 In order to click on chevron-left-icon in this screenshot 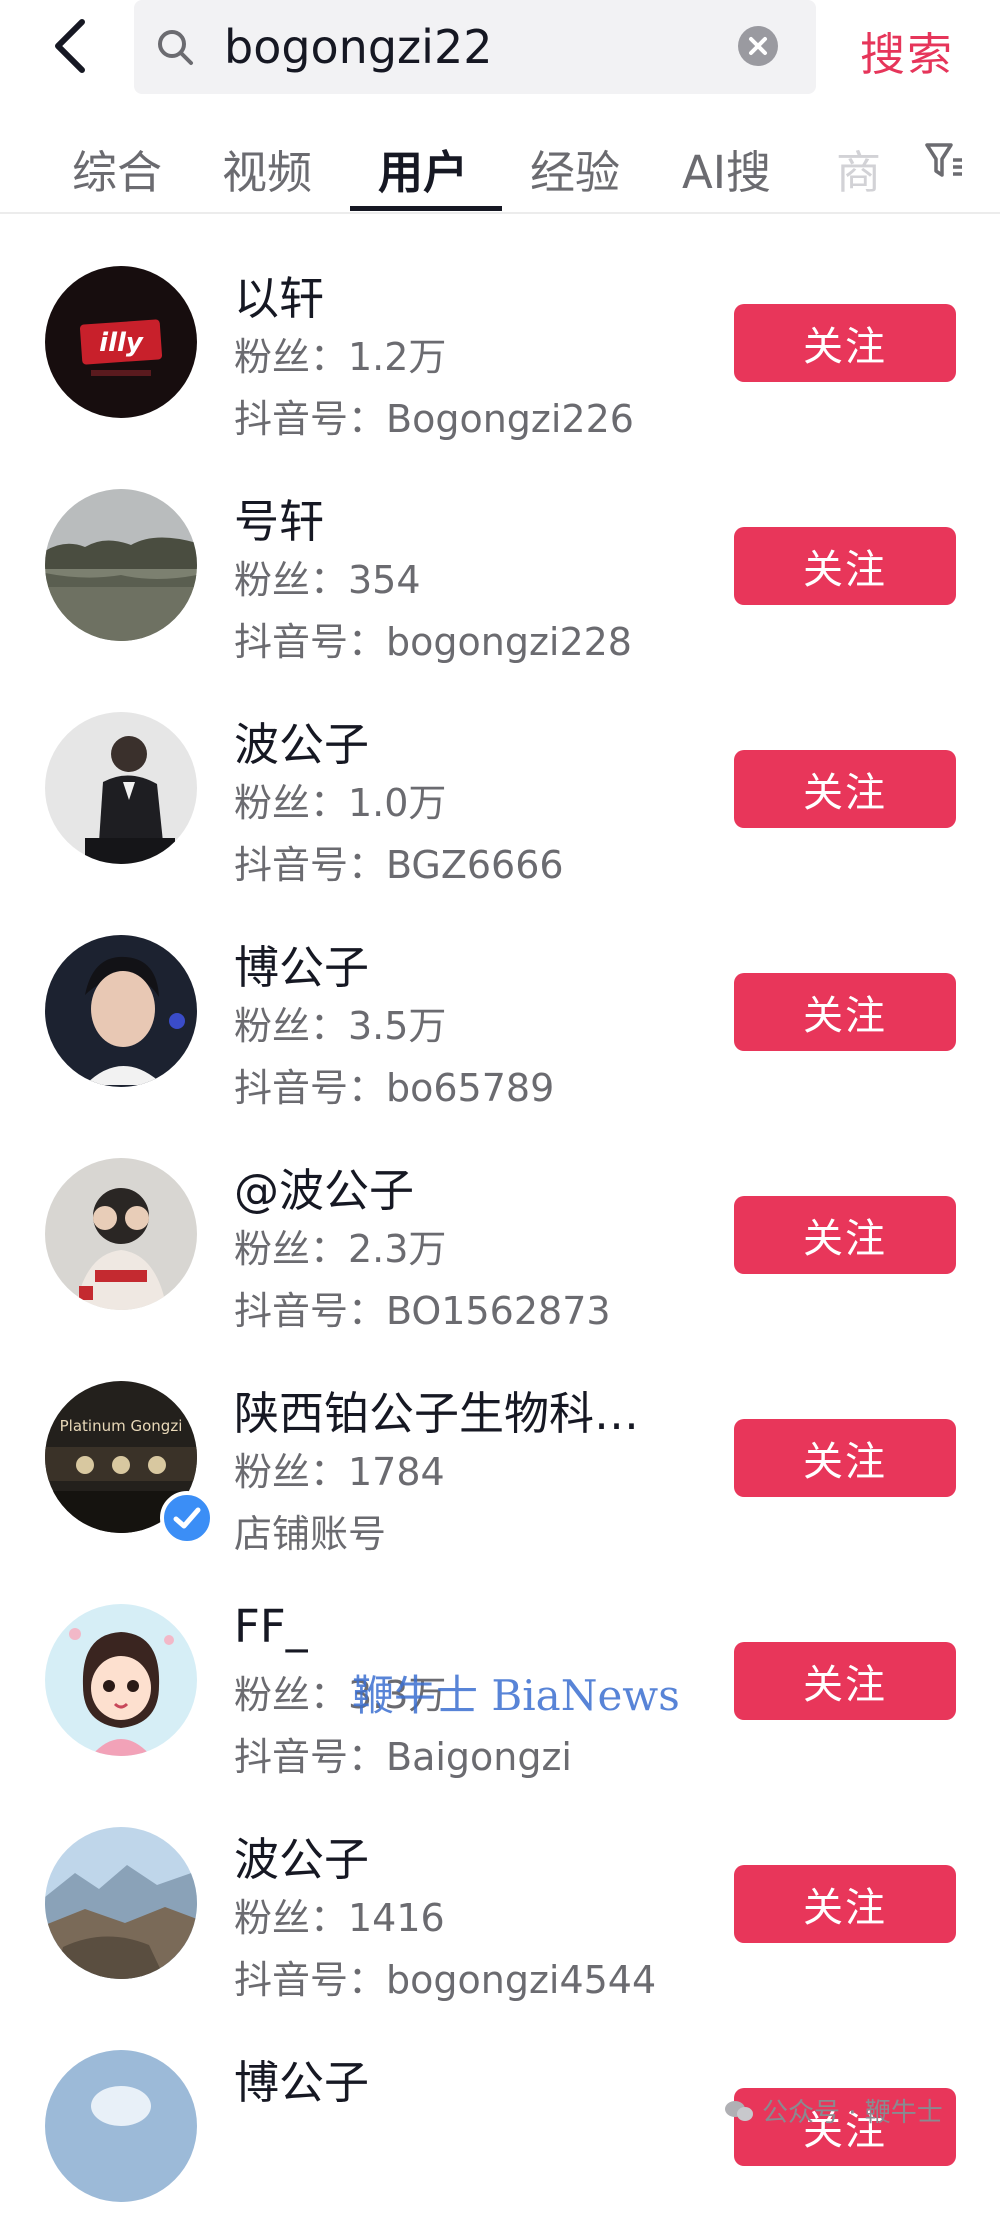, I will do `click(70, 46)`.